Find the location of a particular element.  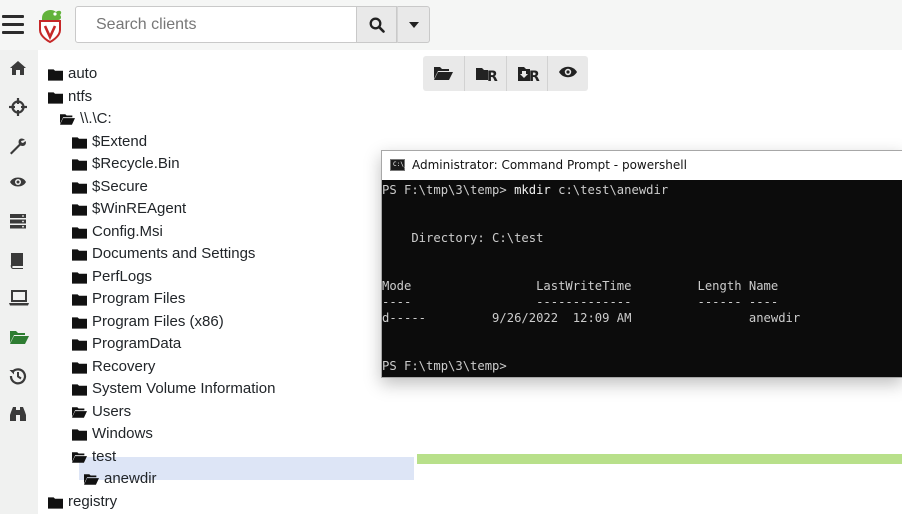

tree-node-label: System Volume Information is located at coordinates (184, 388).